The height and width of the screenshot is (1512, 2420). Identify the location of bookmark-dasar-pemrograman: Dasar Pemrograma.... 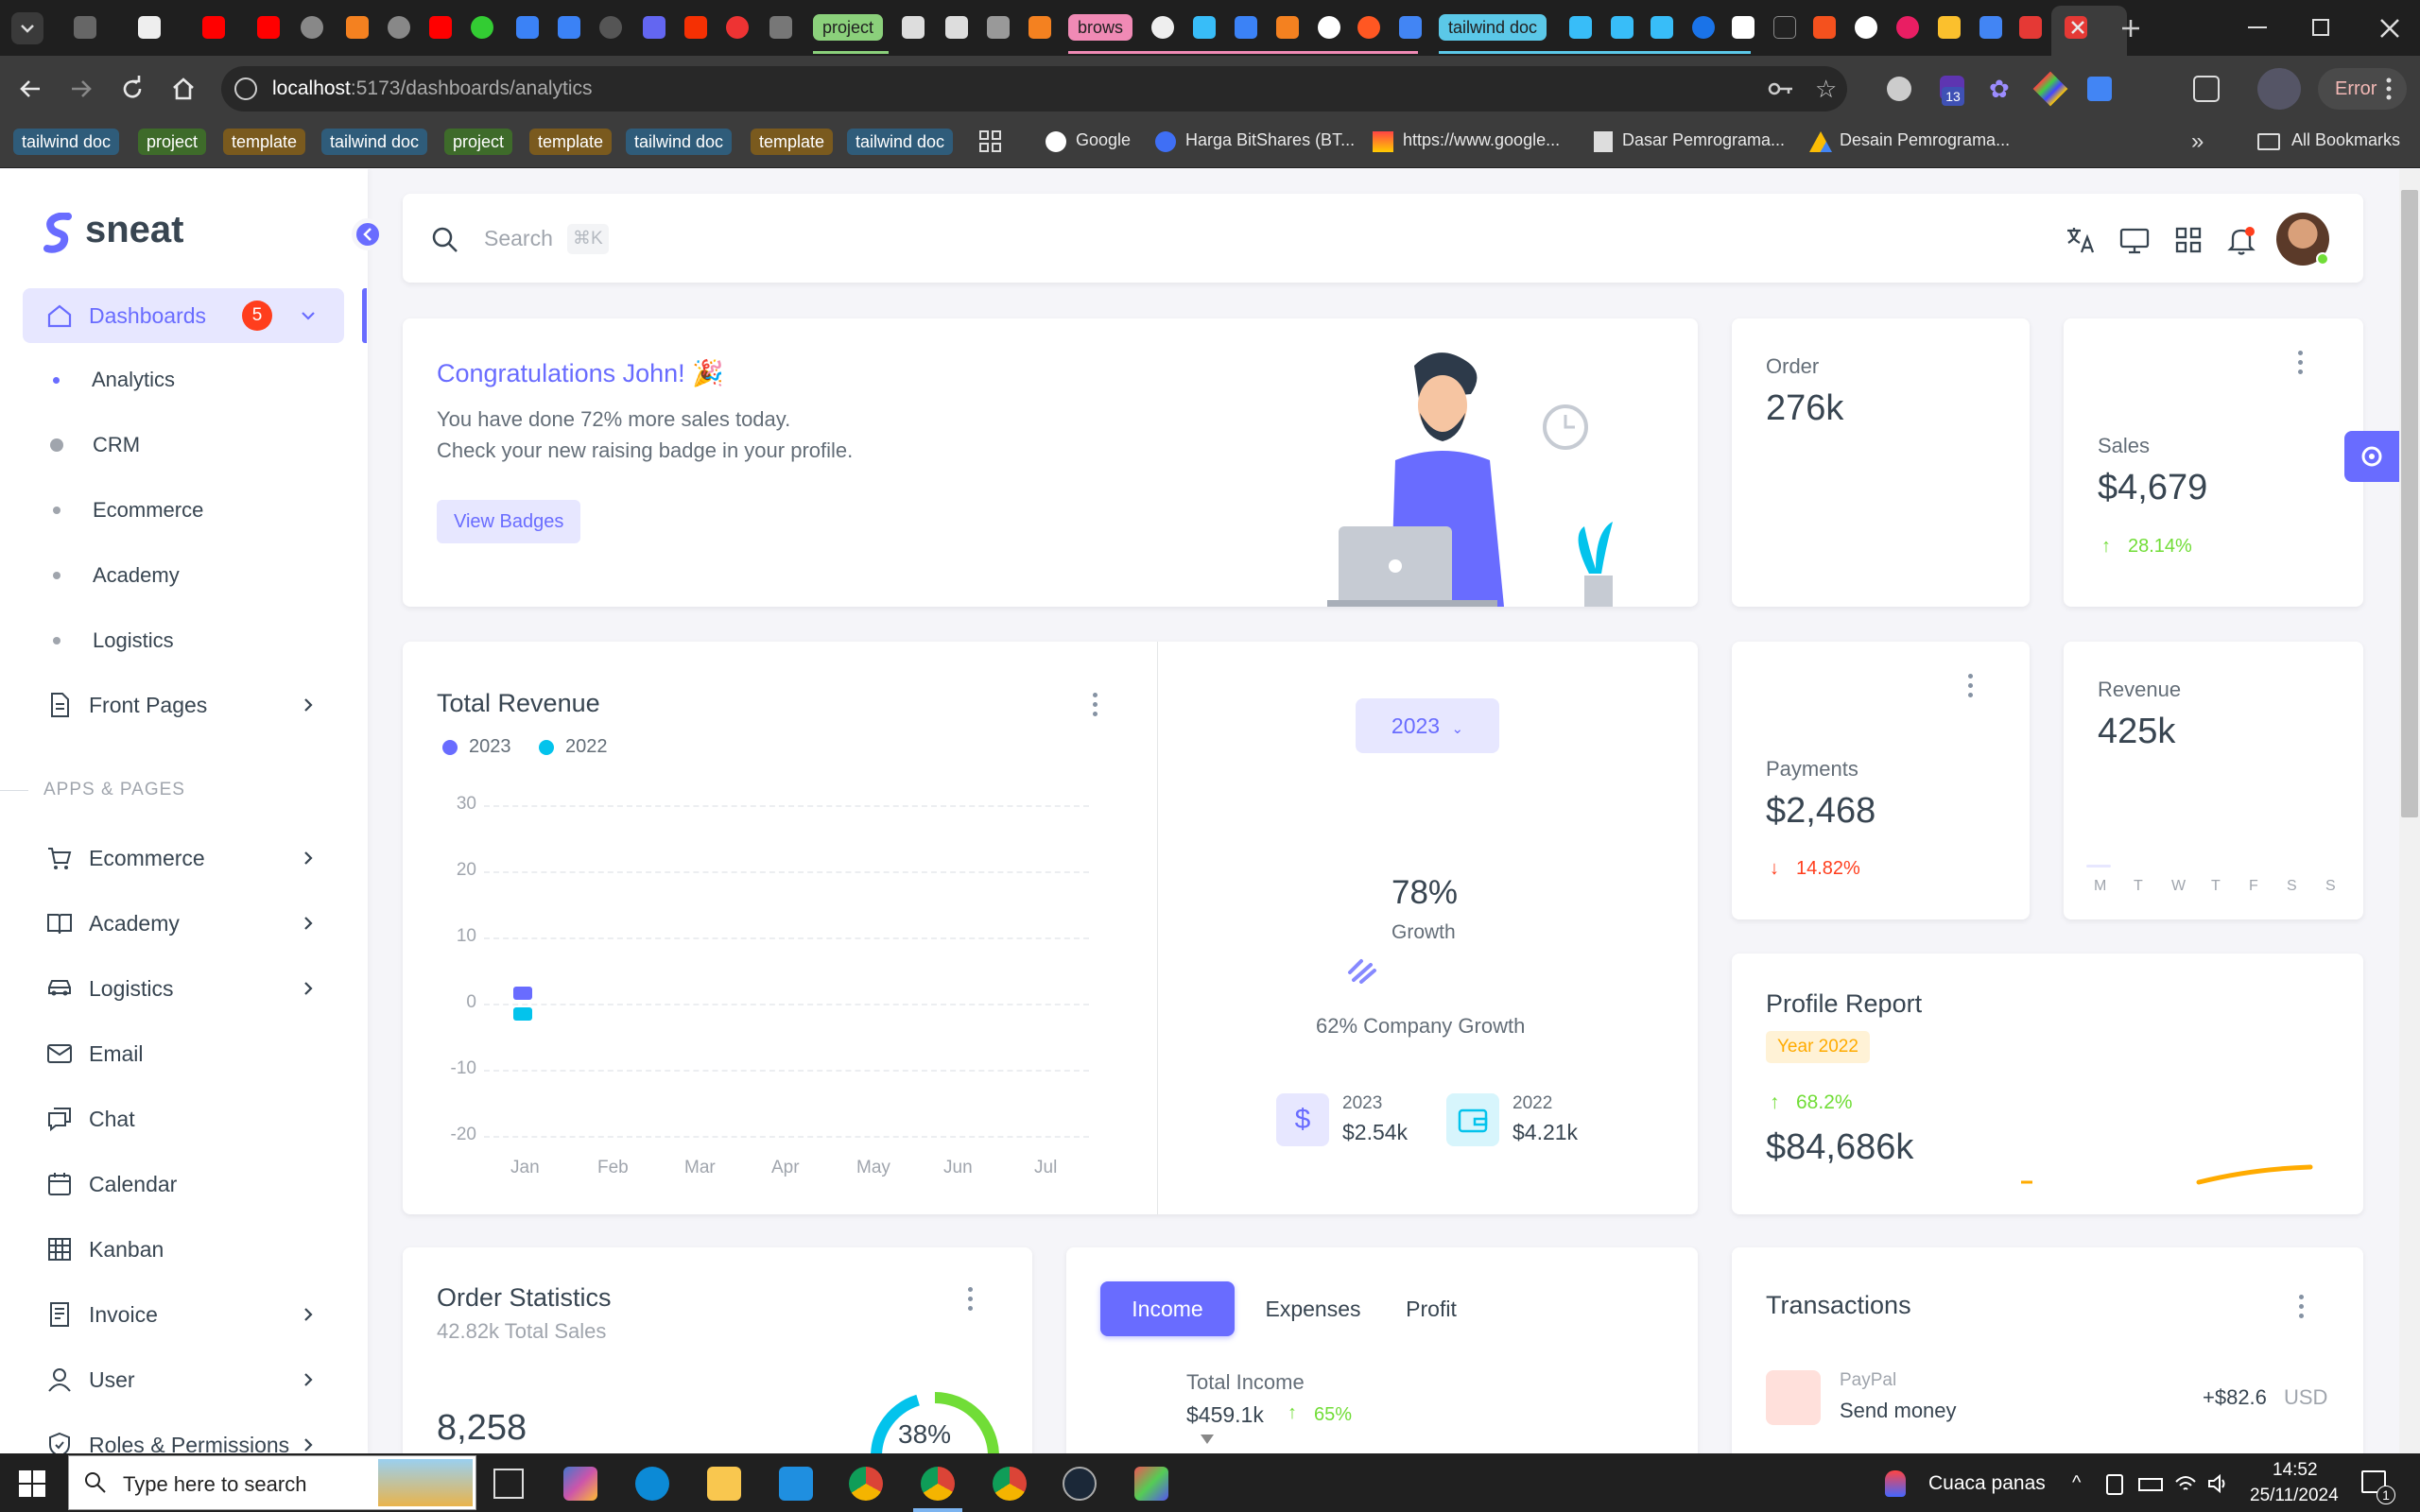
(1703, 140).